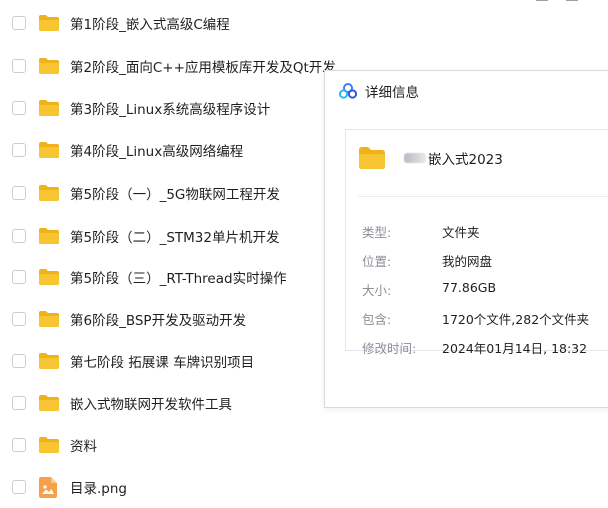 This screenshot has height=508, width=608. I want to click on file-name: 第七阶段 拓展课 车牌识别项目, so click(162, 361).